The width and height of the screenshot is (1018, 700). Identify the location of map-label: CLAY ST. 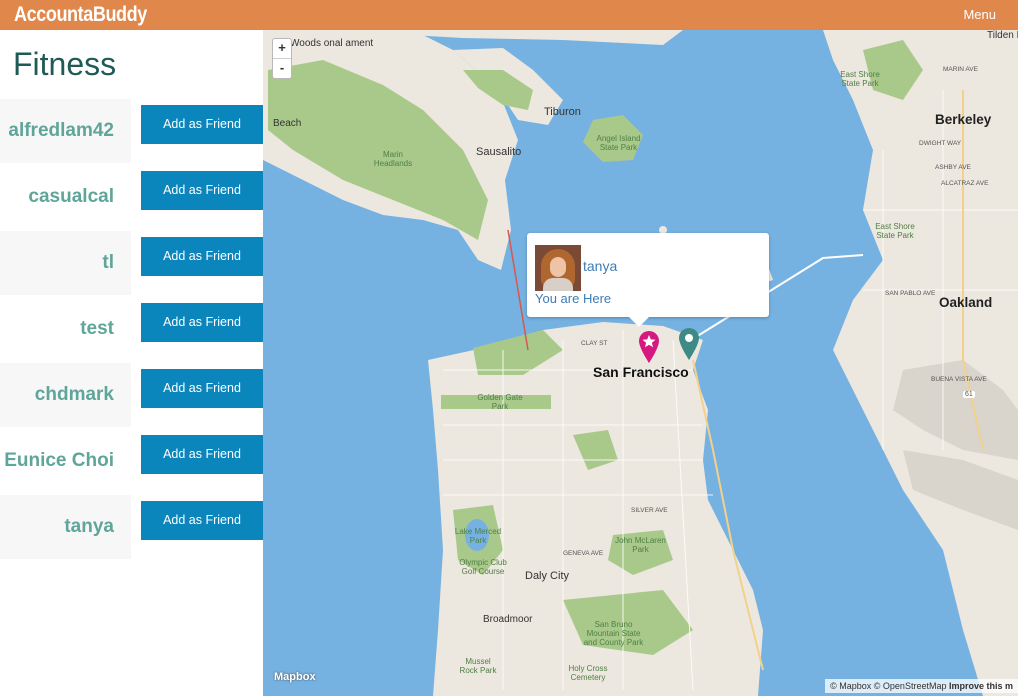
(594, 343).